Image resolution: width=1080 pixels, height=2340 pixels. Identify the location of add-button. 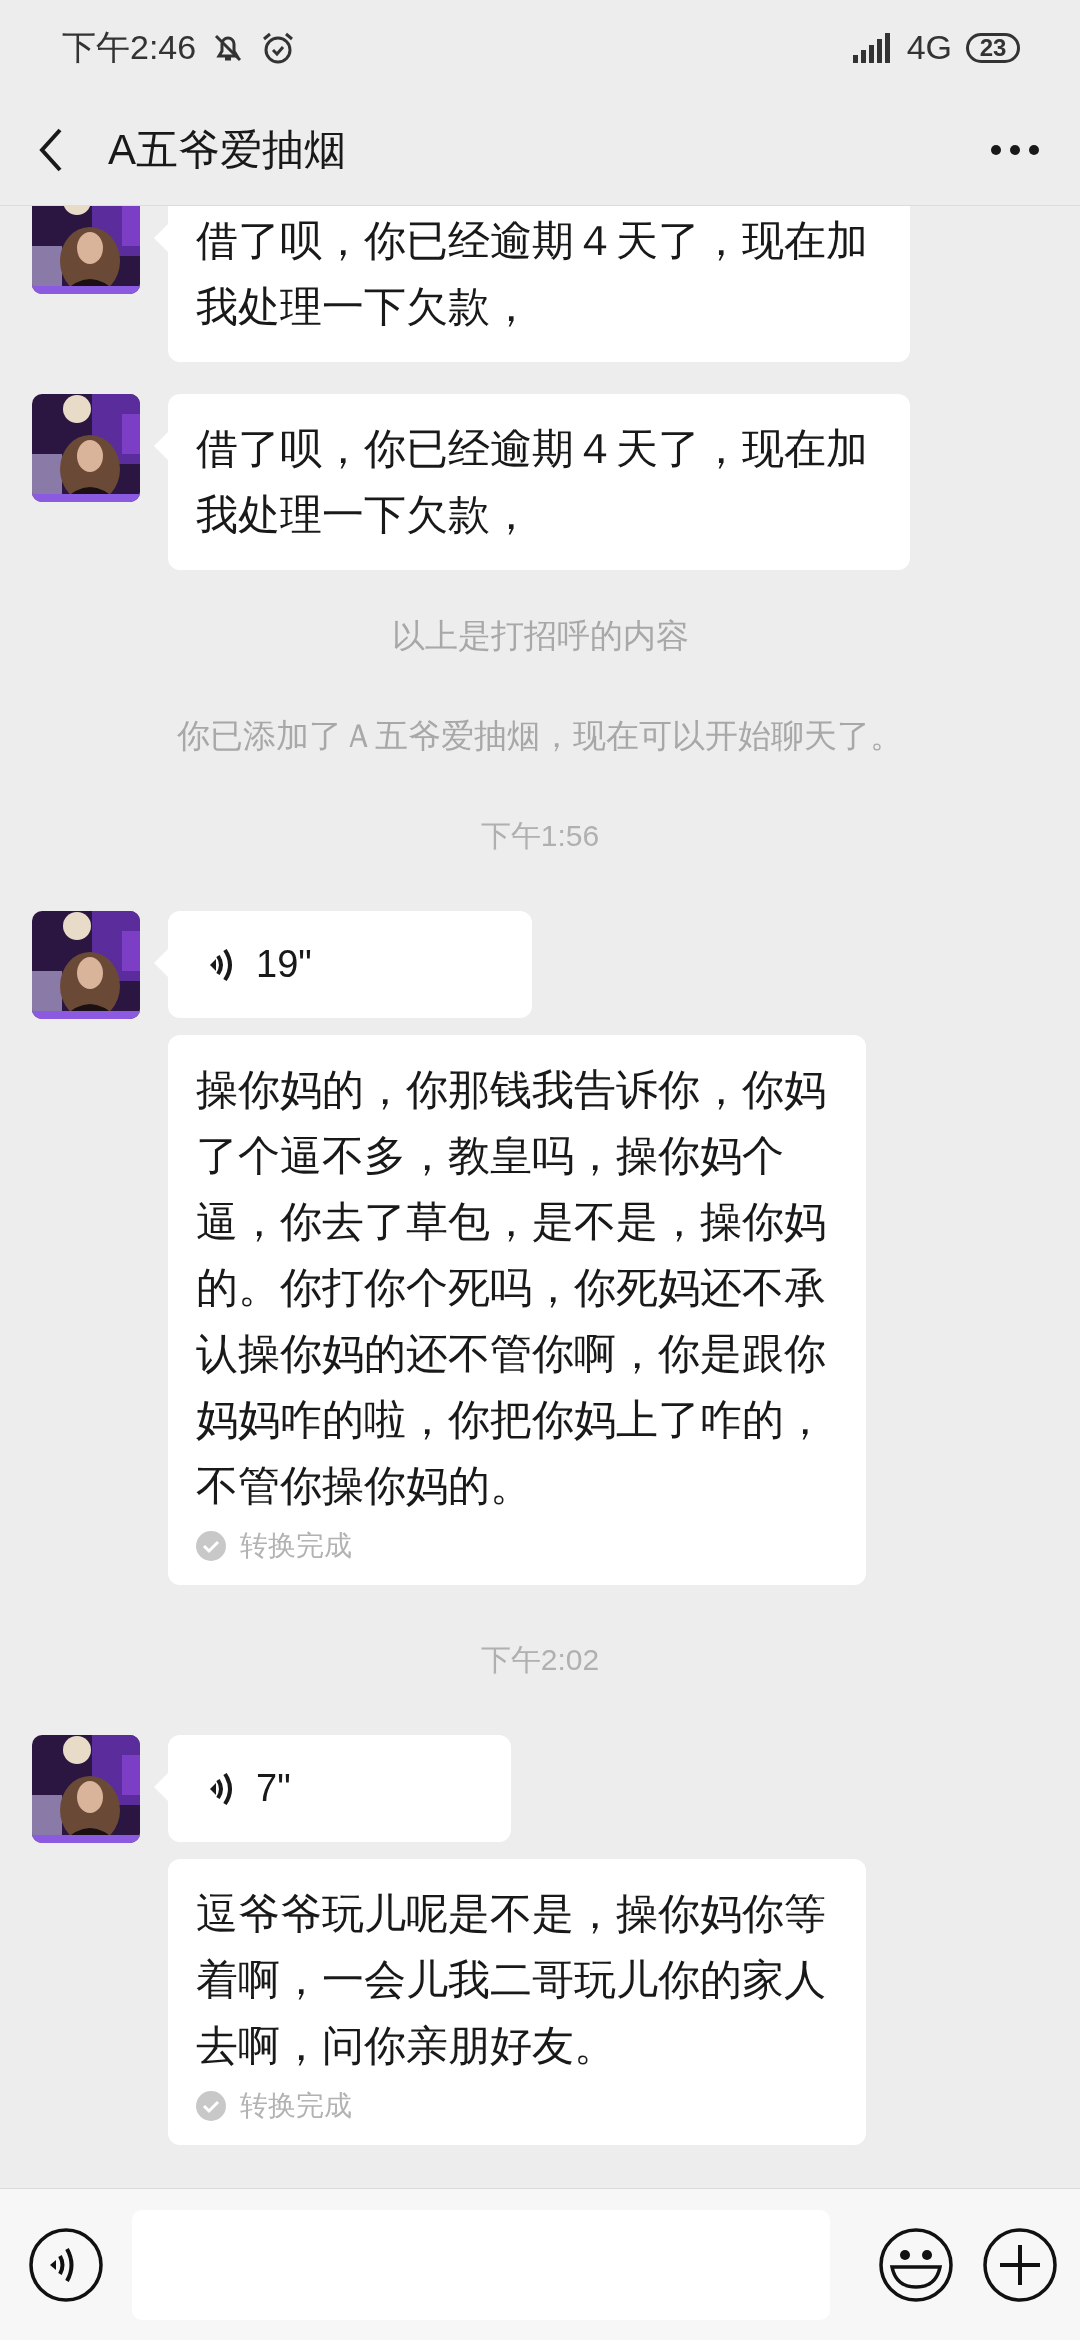
(1020, 2264).